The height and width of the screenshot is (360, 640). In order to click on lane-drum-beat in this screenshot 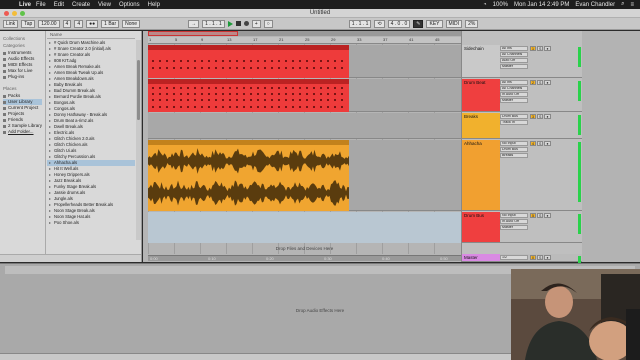, I will do `click(304, 95)`.